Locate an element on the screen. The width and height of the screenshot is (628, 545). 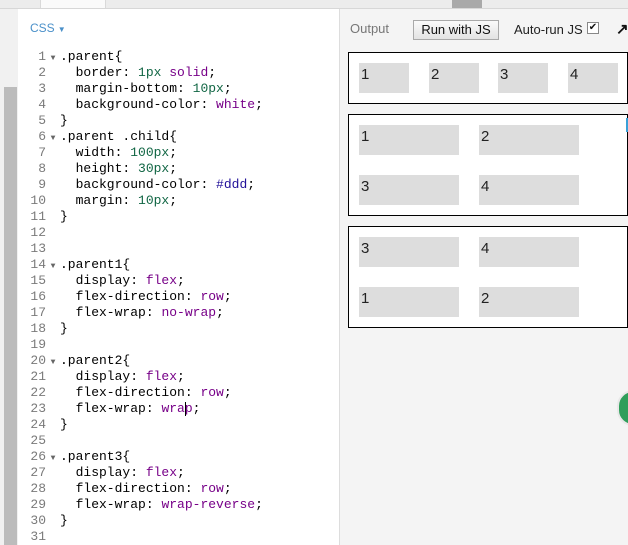
line-number: 18 is located at coordinates (38, 328).